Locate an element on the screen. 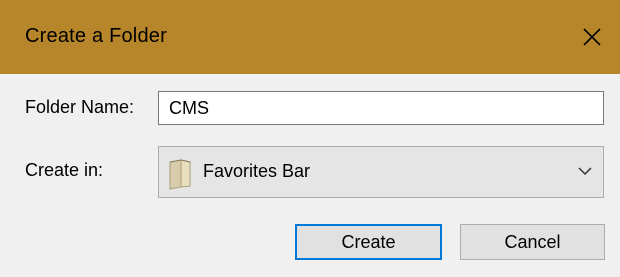 This screenshot has width=620, height=277. create-in-label: Create in: is located at coordinates (64, 170).